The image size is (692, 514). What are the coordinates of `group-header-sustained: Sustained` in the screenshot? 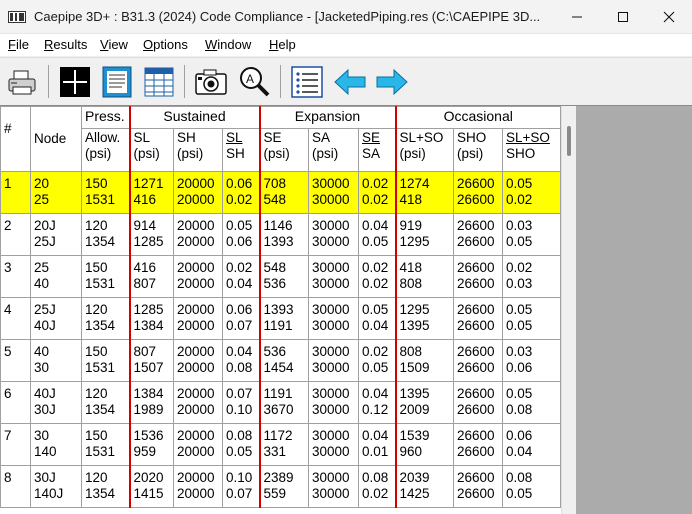 It's located at (194, 117).